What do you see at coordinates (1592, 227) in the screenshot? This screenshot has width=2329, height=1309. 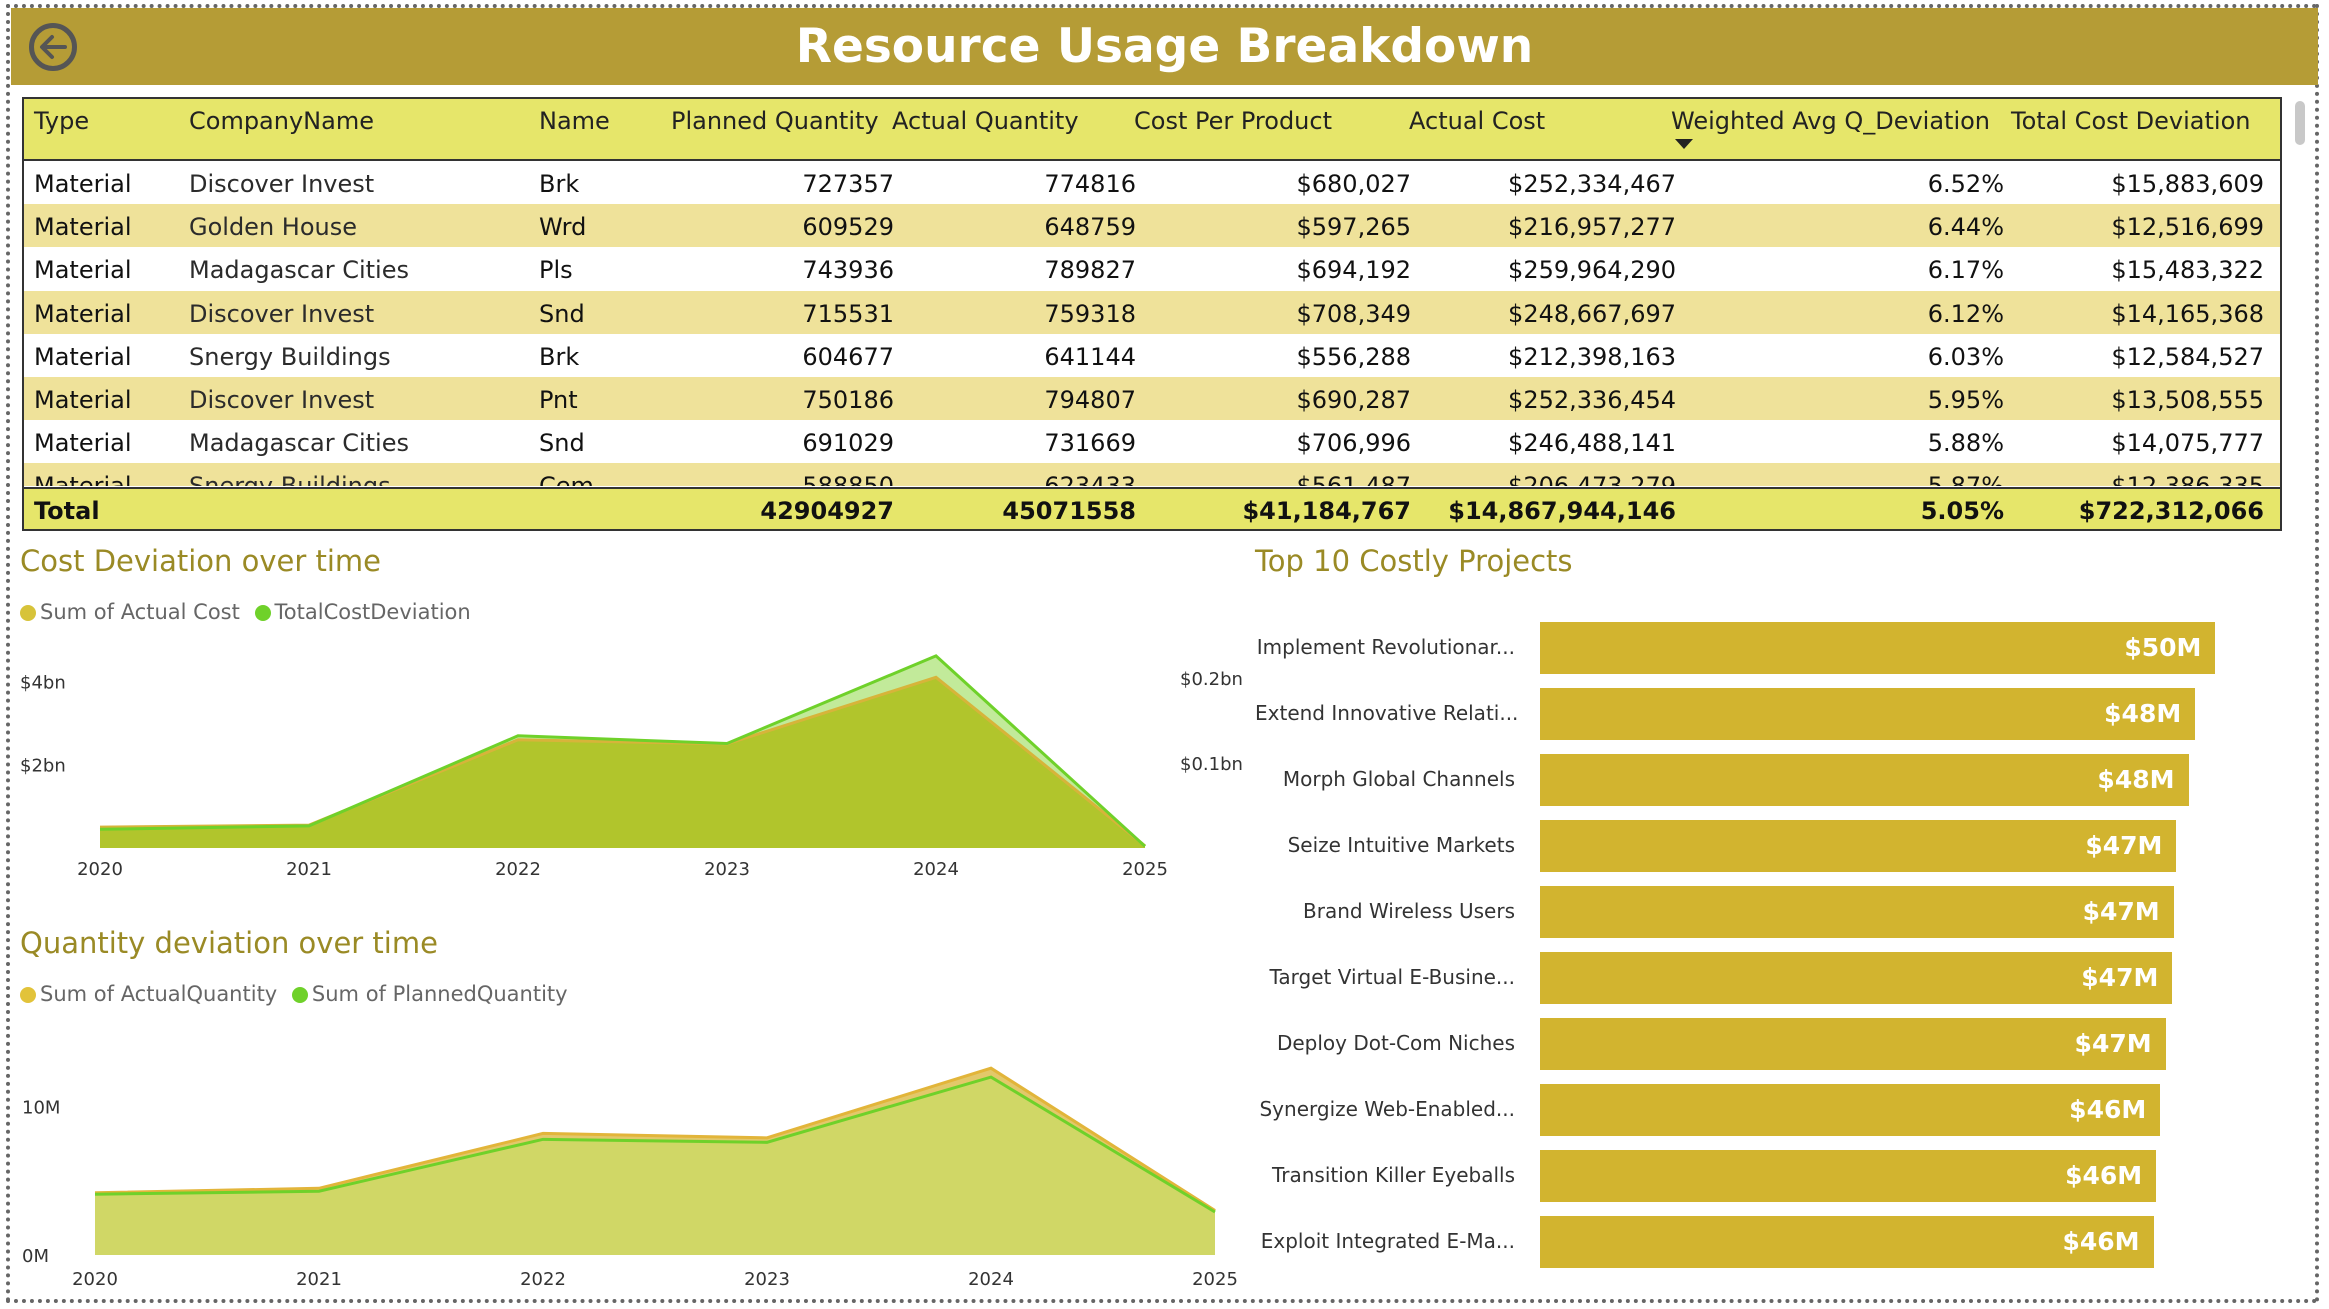 I see `cell-actual-cost: $216,957,277` at bounding box center [1592, 227].